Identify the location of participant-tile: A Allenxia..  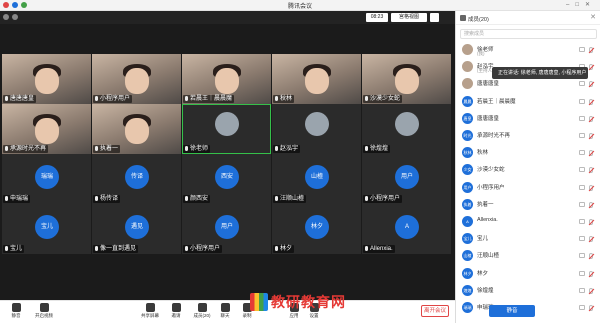
(406, 229).